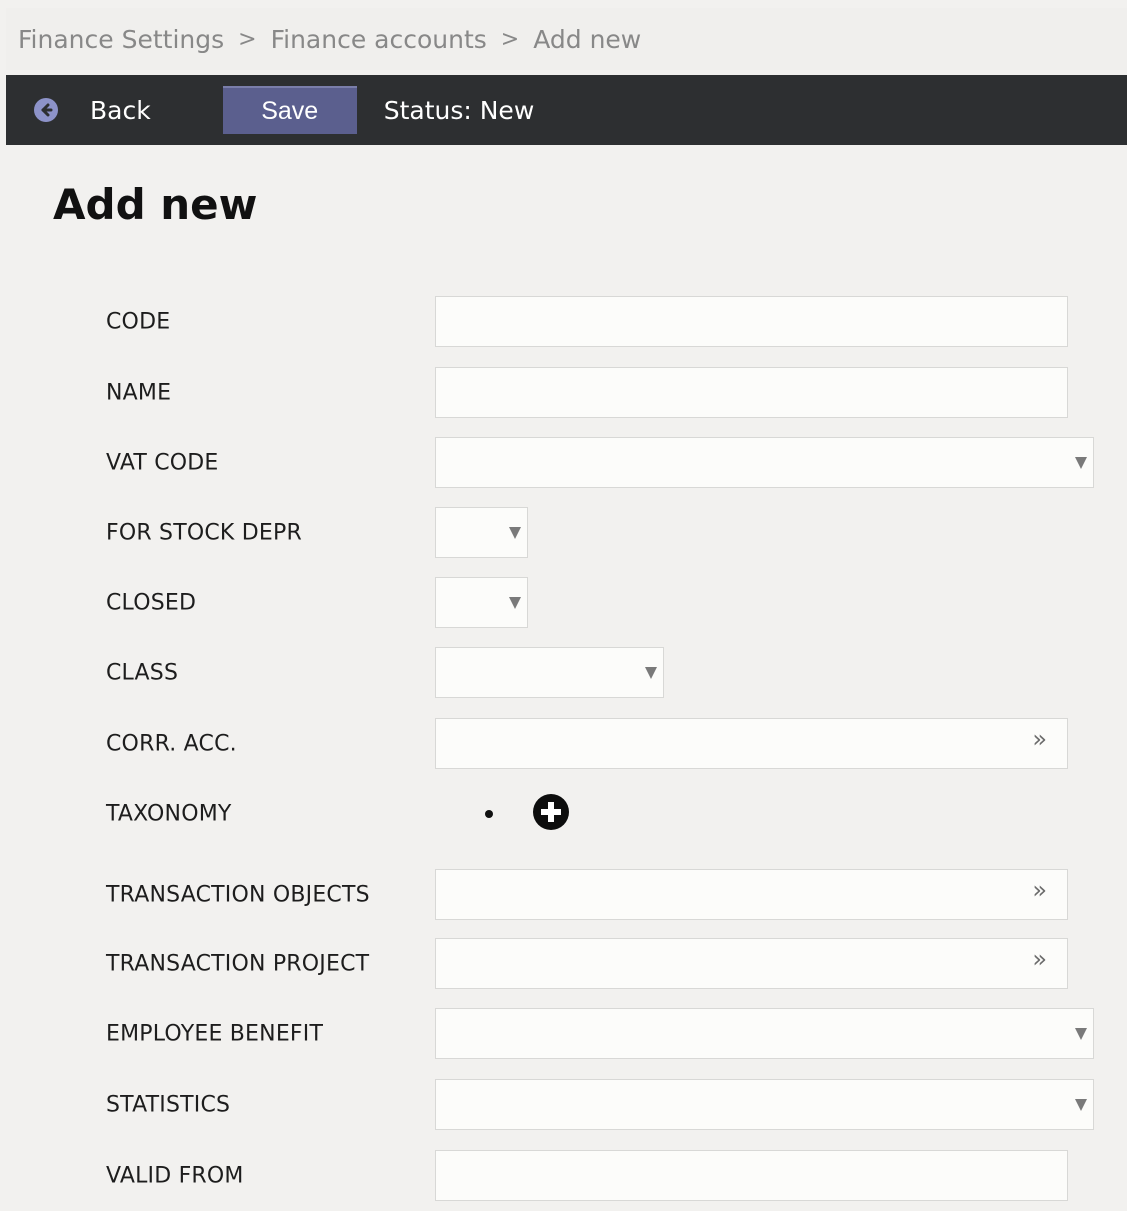  What do you see at coordinates (551, 812) in the screenshot?
I see `plus-circle-icon` at bounding box center [551, 812].